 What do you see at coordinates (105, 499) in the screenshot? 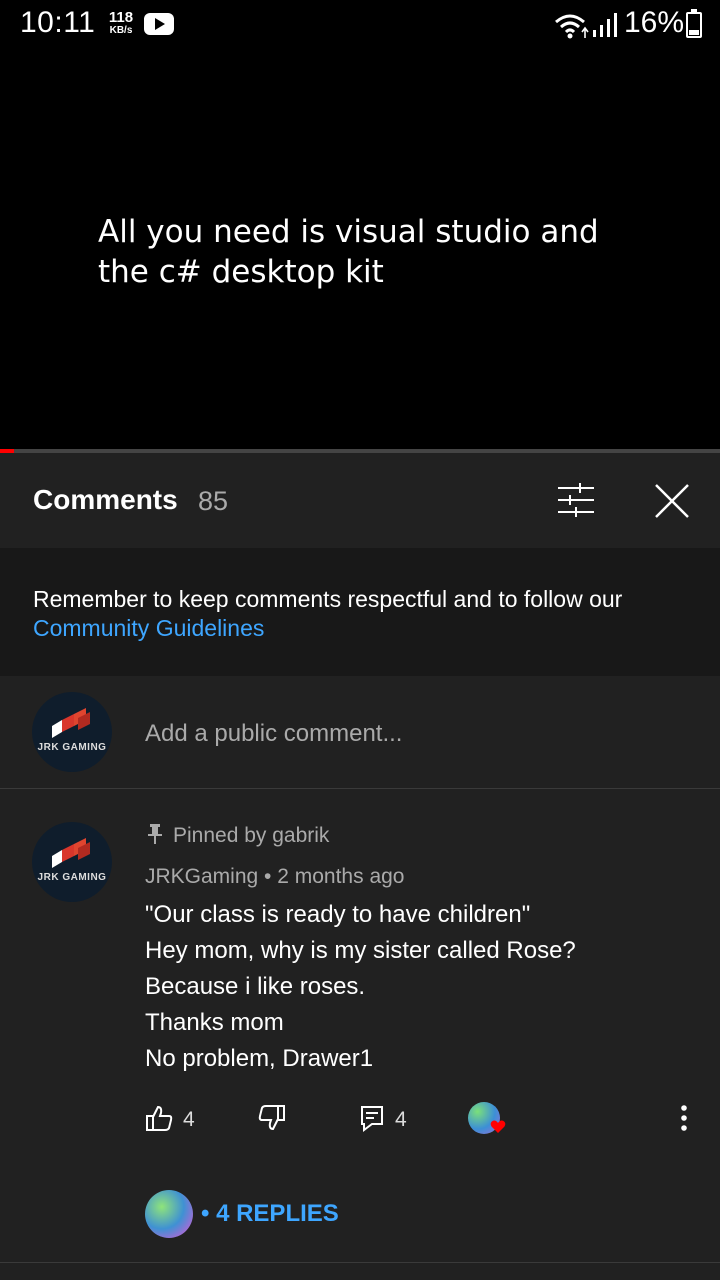
I see `comments-title: Comments` at bounding box center [105, 499].